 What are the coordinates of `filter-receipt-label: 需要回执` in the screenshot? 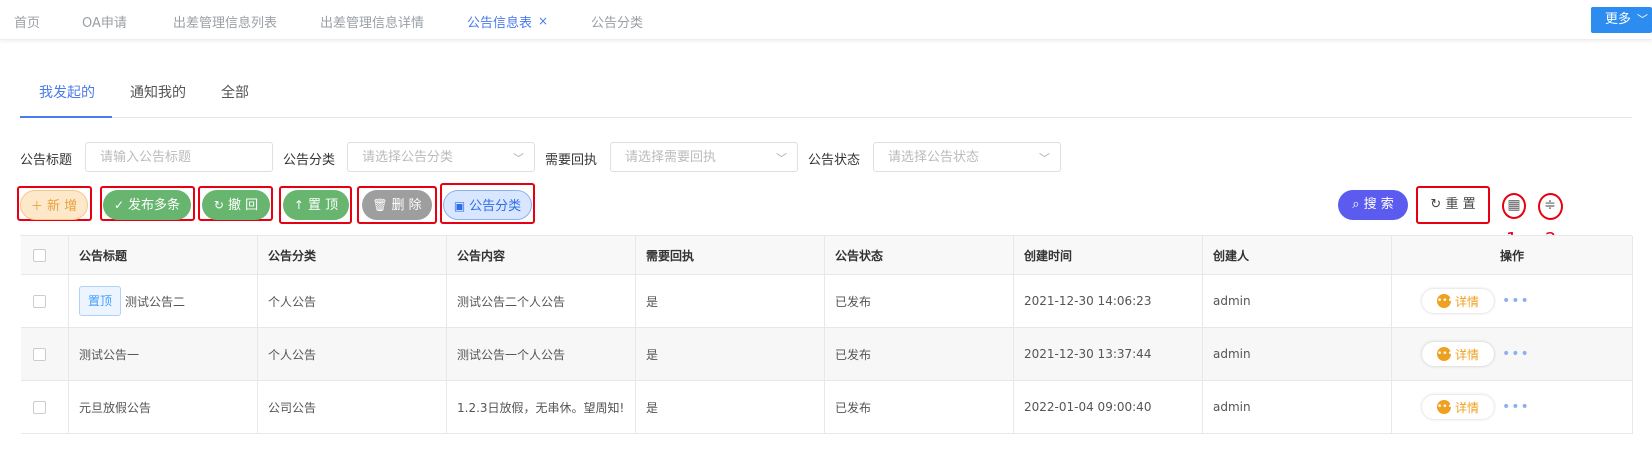 It's located at (571, 160).